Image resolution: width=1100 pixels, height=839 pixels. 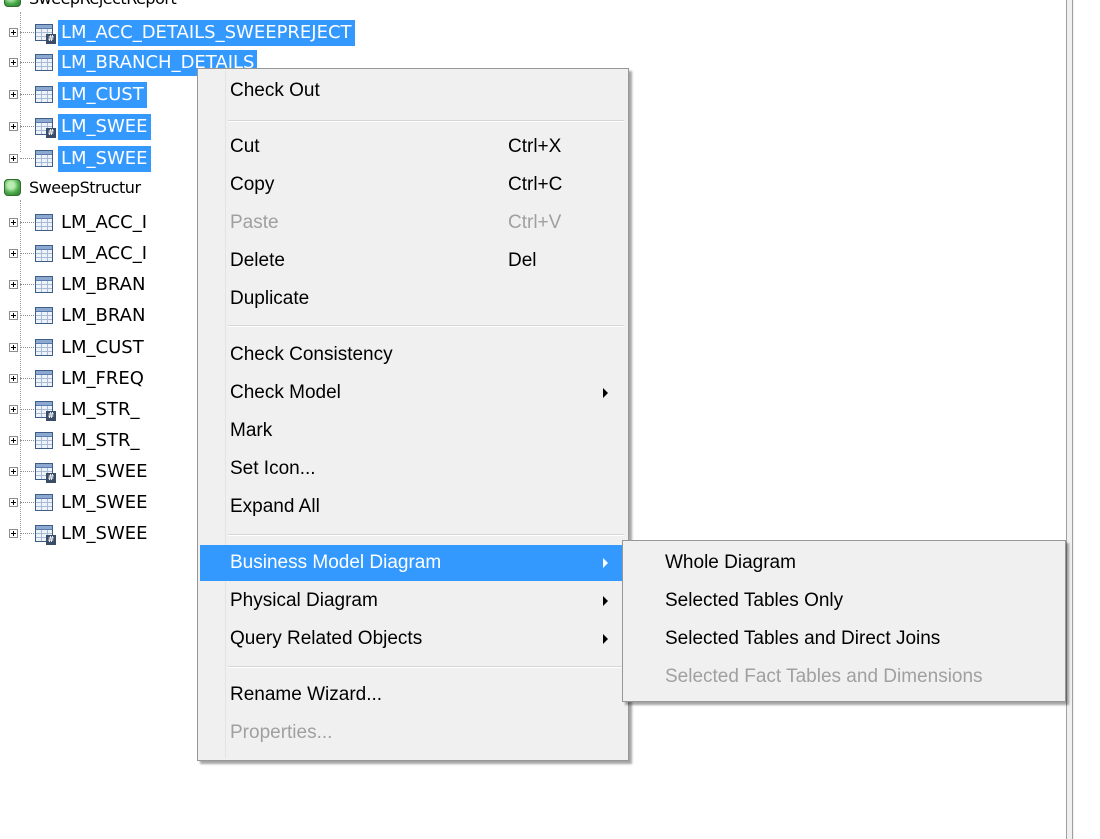 What do you see at coordinates (522, 260) in the screenshot?
I see `shortcut-label: Del` at bounding box center [522, 260].